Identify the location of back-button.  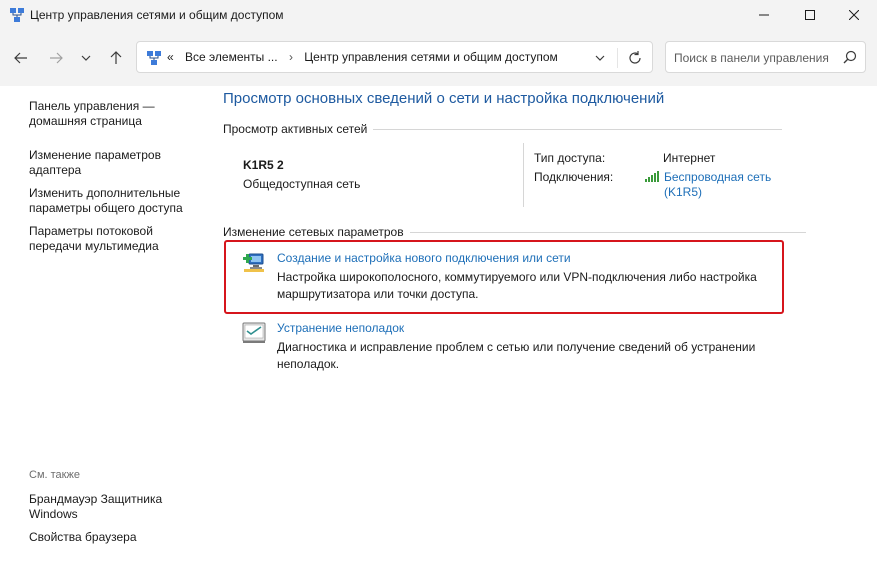
(21, 58).